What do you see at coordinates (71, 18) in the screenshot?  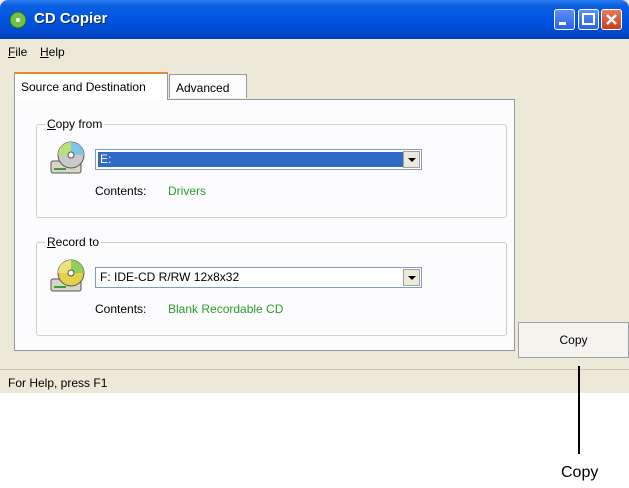 I see `window-title: CD Copier` at bounding box center [71, 18].